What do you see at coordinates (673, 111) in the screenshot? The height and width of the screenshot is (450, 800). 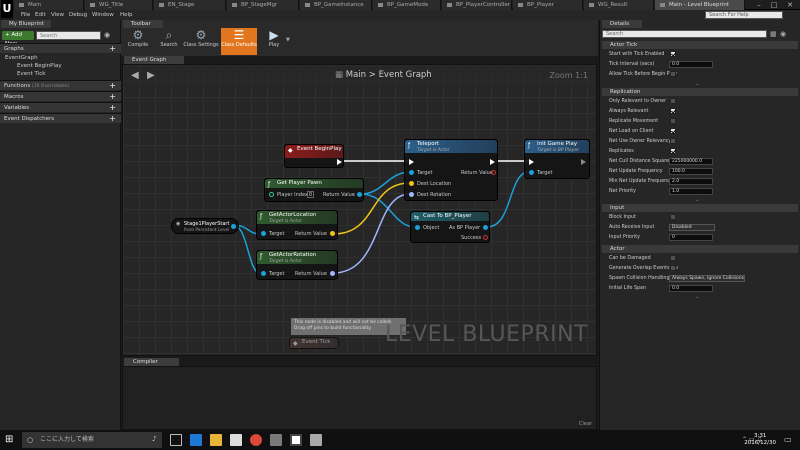 I see `always-relevant-checkbox` at bounding box center [673, 111].